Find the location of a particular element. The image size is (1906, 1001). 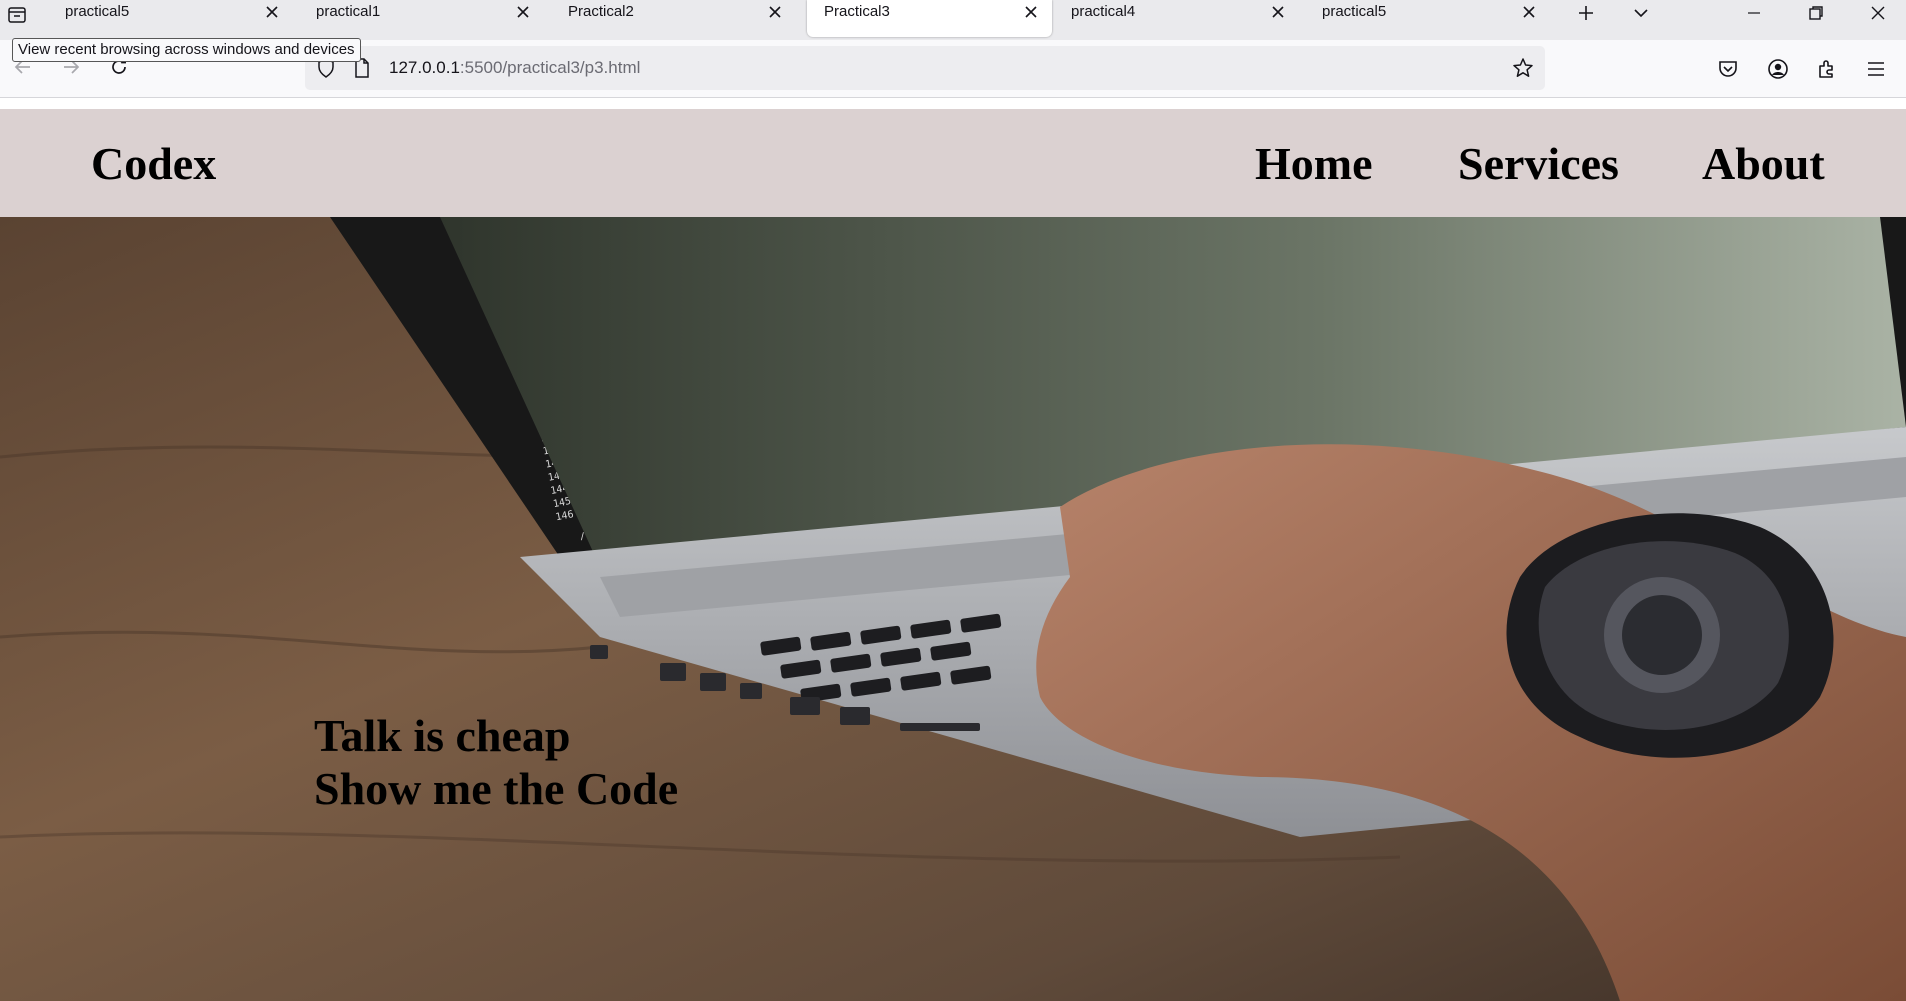

tab-title: practical1 is located at coordinates (348, 11).